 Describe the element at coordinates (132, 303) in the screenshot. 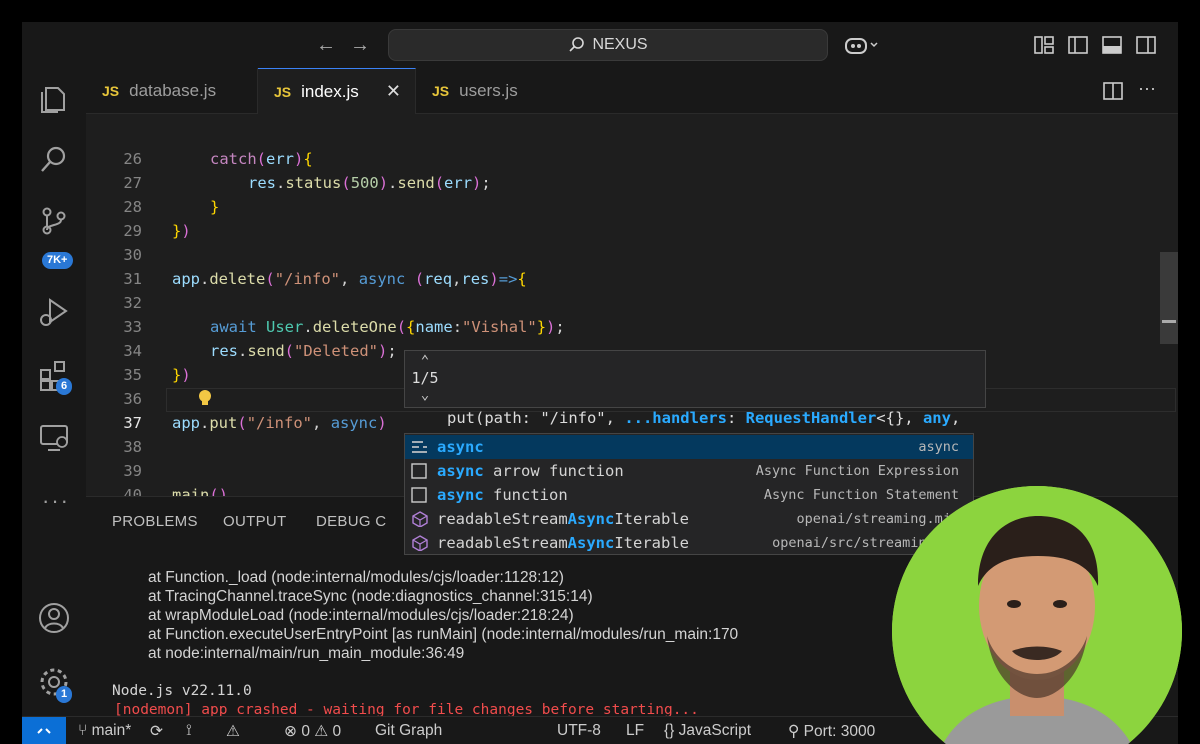

I see `line-number: 32` at that location.